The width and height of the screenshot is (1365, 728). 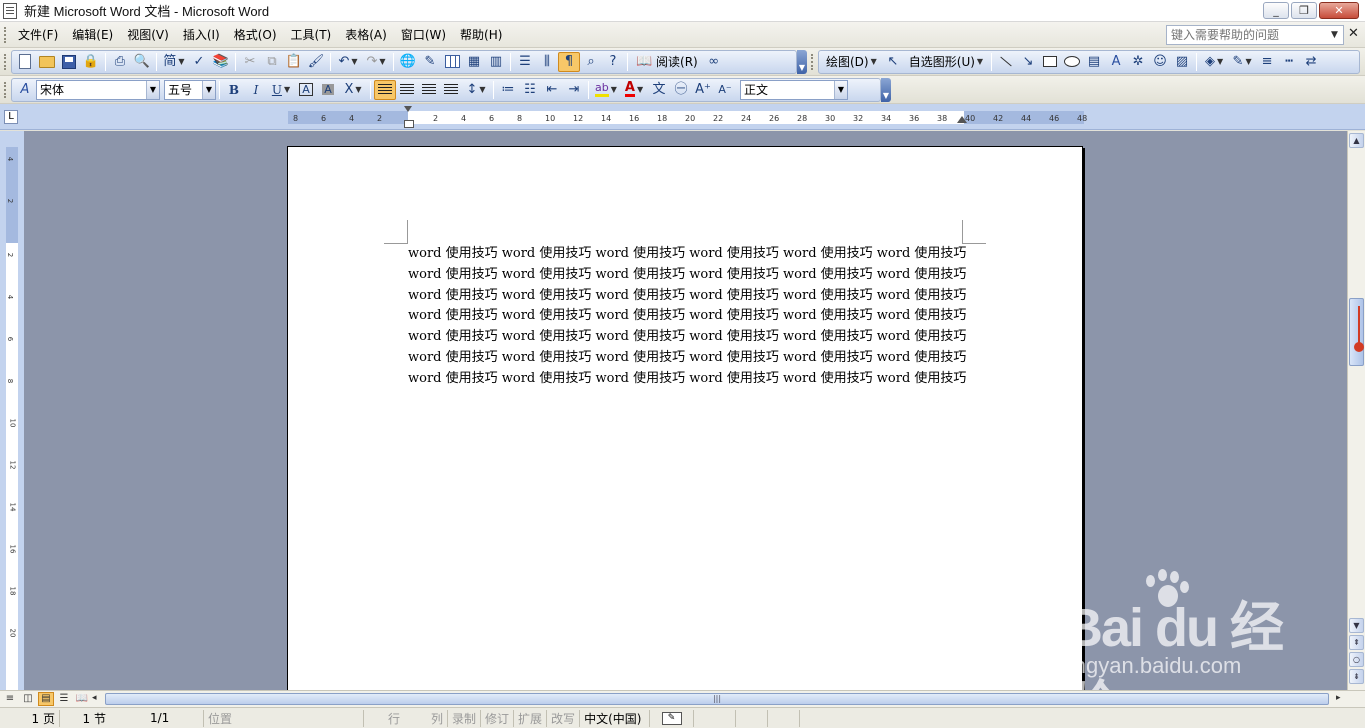 I want to click on menu-window: 窗口(W), so click(x=423, y=34).